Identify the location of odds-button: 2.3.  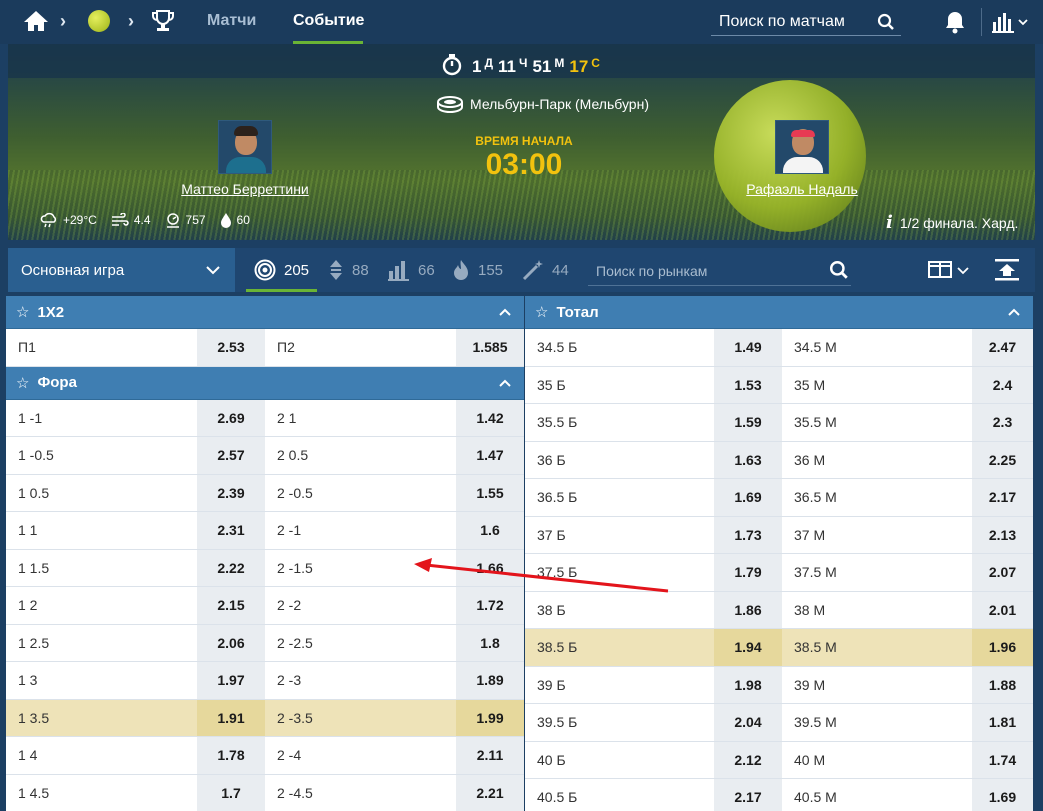
(1002, 422).